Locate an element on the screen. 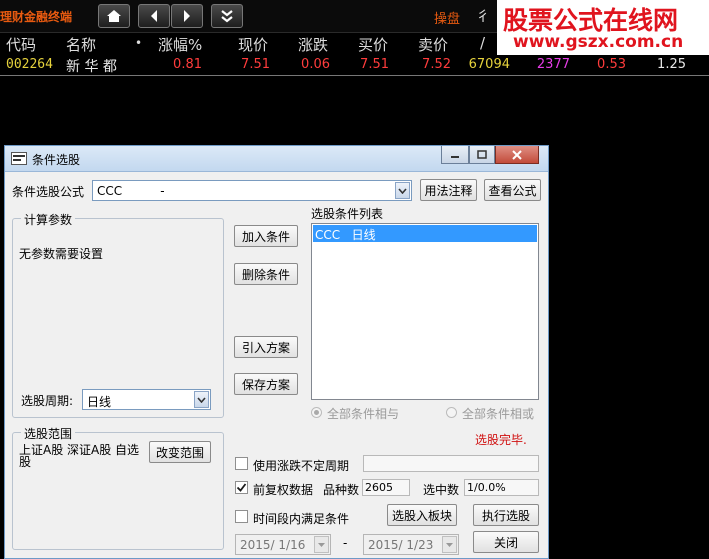 The height and width of the screenshot is (559, 709). period-combo: 日线 is located at coordinates (146, 399).